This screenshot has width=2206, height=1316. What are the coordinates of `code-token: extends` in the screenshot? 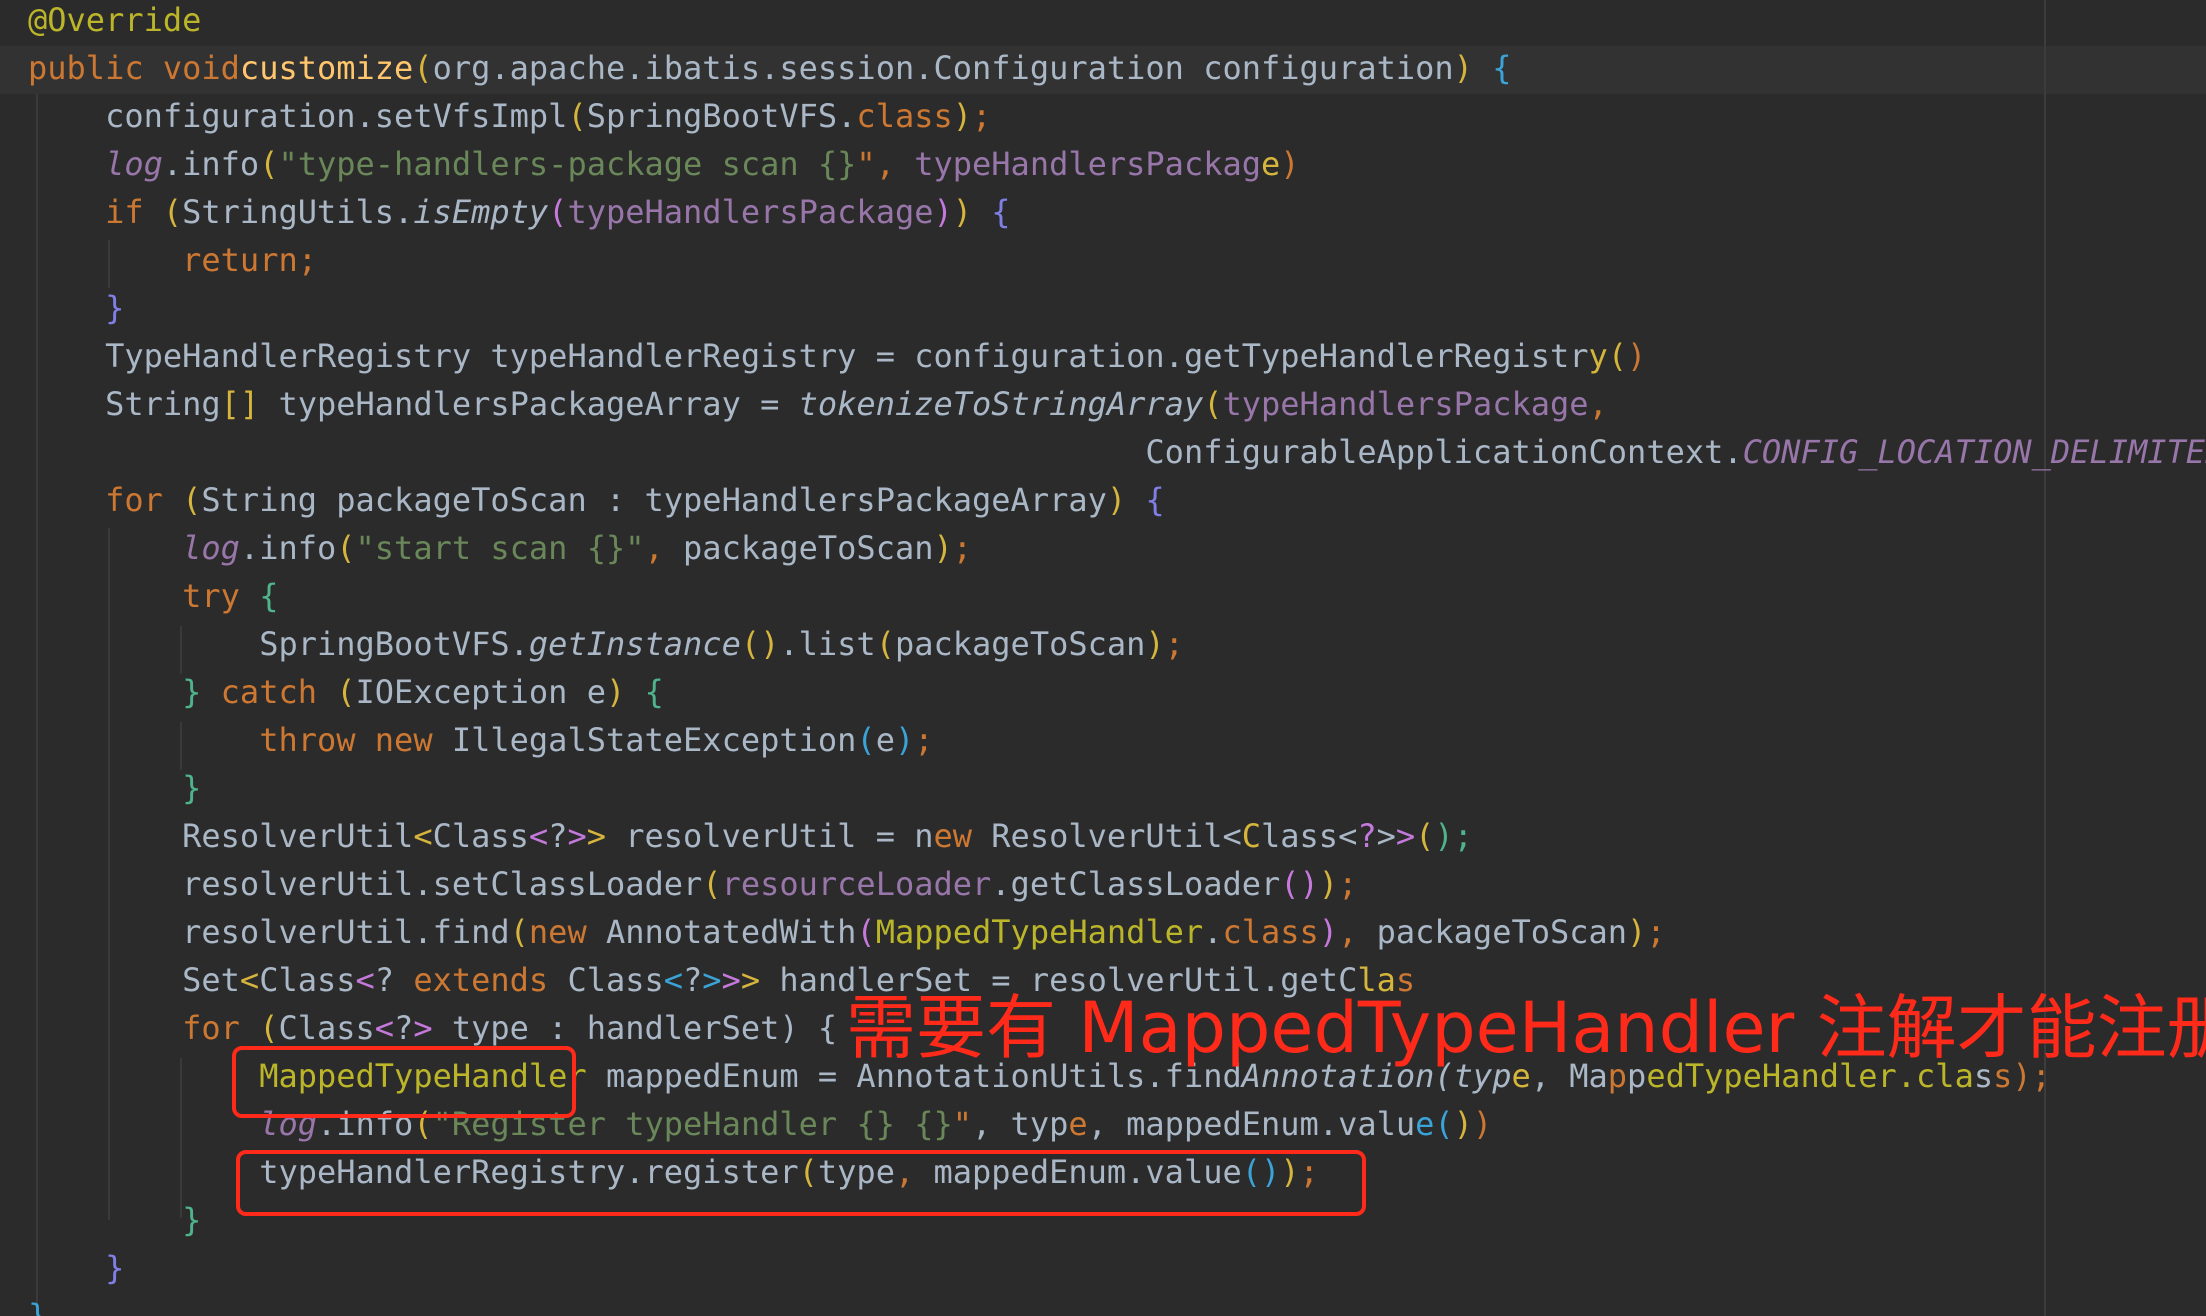 It's located at (481, 980).